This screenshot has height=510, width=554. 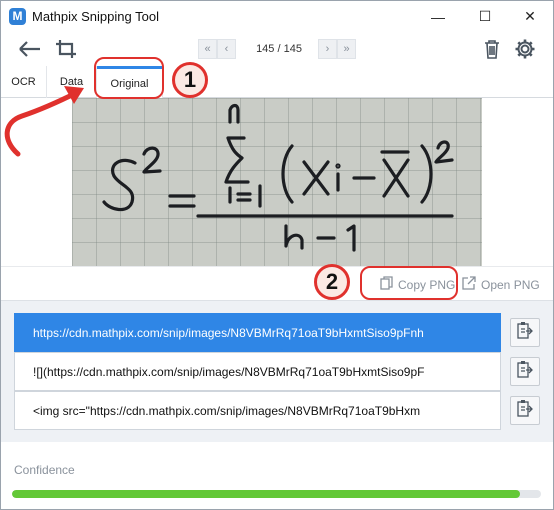 I want to click on window-title: Mathpix Snipping Tool, so click(x=95, y=16).